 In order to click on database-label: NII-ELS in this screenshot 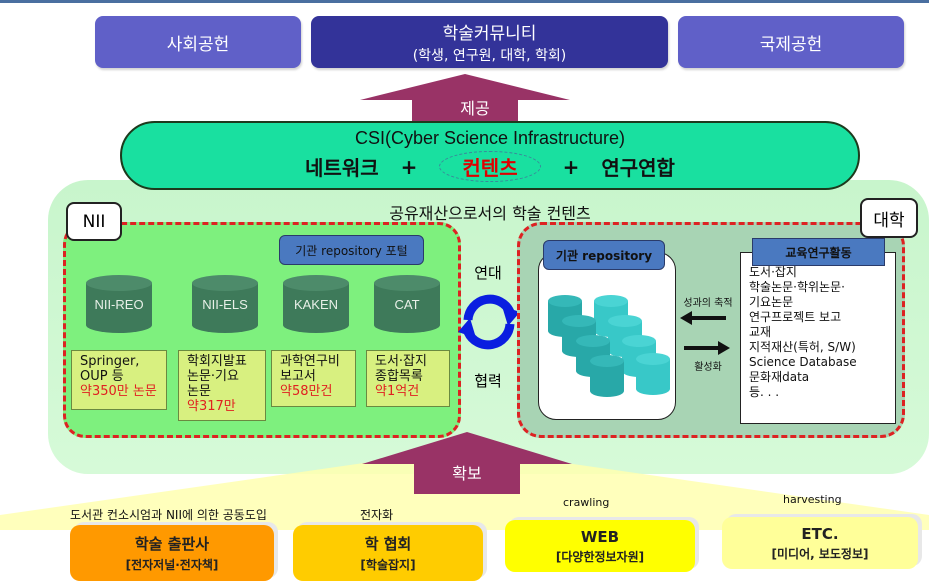, I will do `click(225, 304)`.